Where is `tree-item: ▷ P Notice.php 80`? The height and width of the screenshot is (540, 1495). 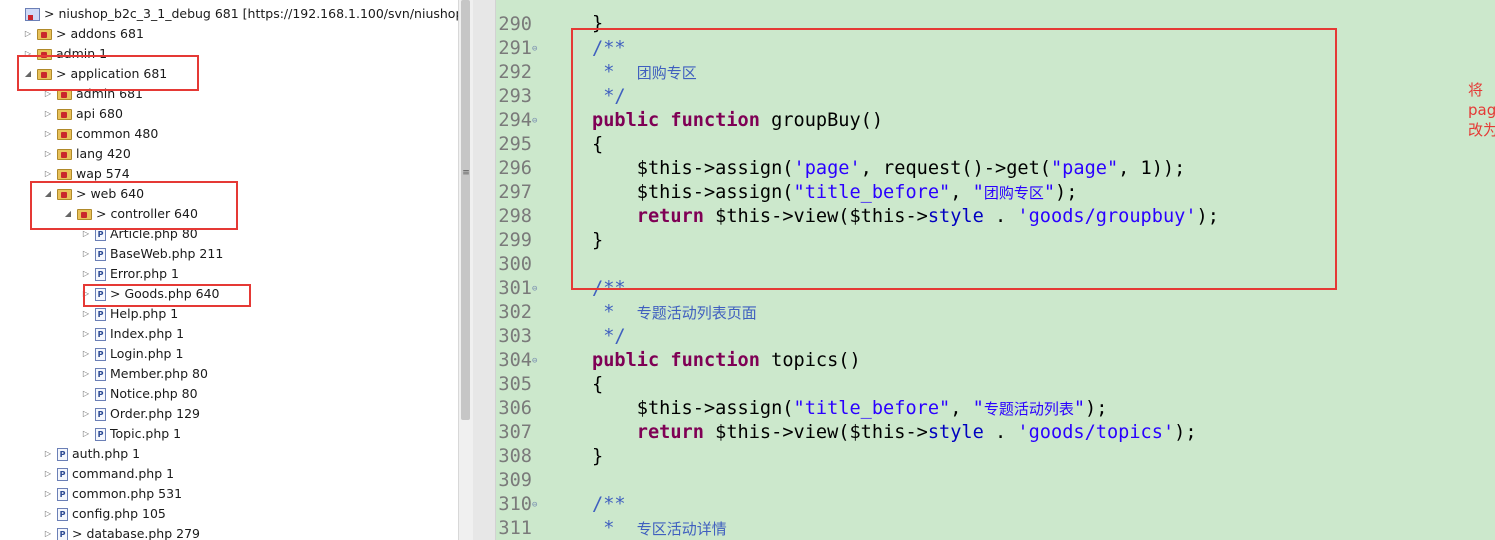
tree-item: ▷ P Notice.php 80 is located at coordinates (139, 394).